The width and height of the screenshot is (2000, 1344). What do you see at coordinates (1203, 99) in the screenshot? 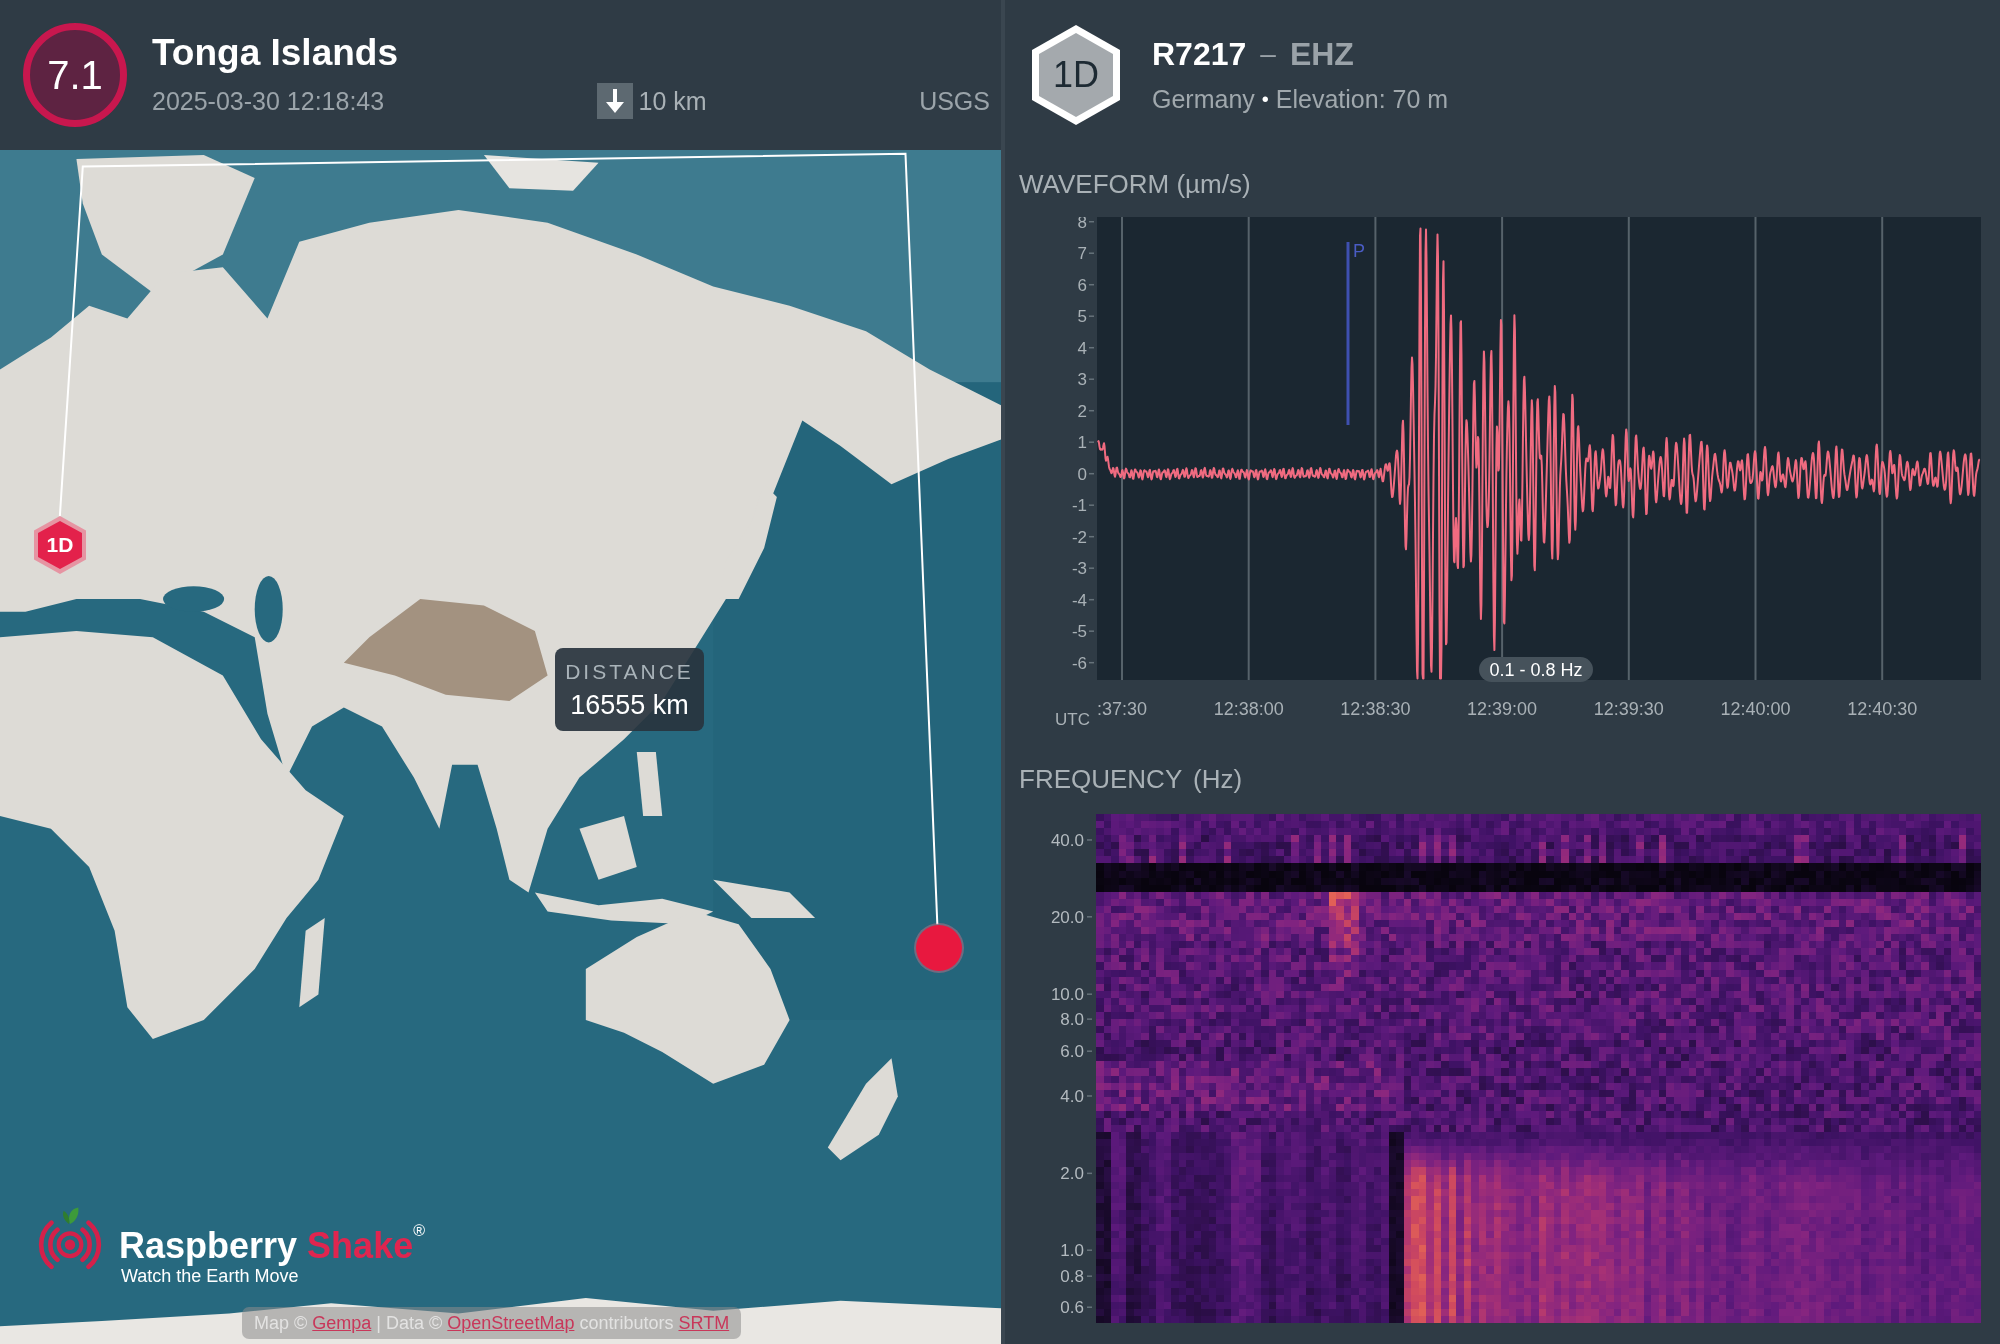
I see `station-country: Germany` at bounding box center [1203, 99].